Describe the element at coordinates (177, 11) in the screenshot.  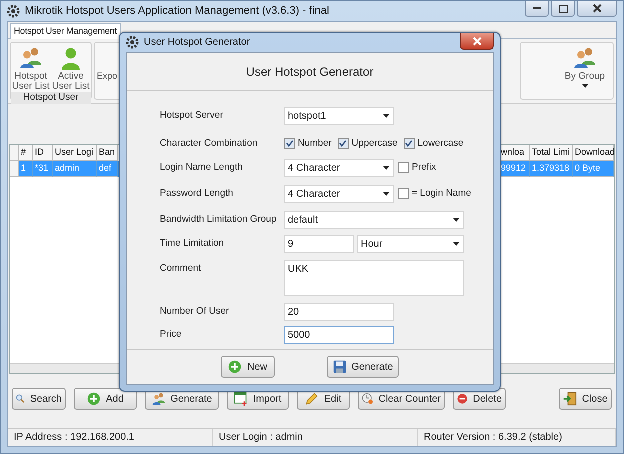
I see `window-title: Mikrotik Hotspot Users Application Management (v3.6.3) - final` at that location.